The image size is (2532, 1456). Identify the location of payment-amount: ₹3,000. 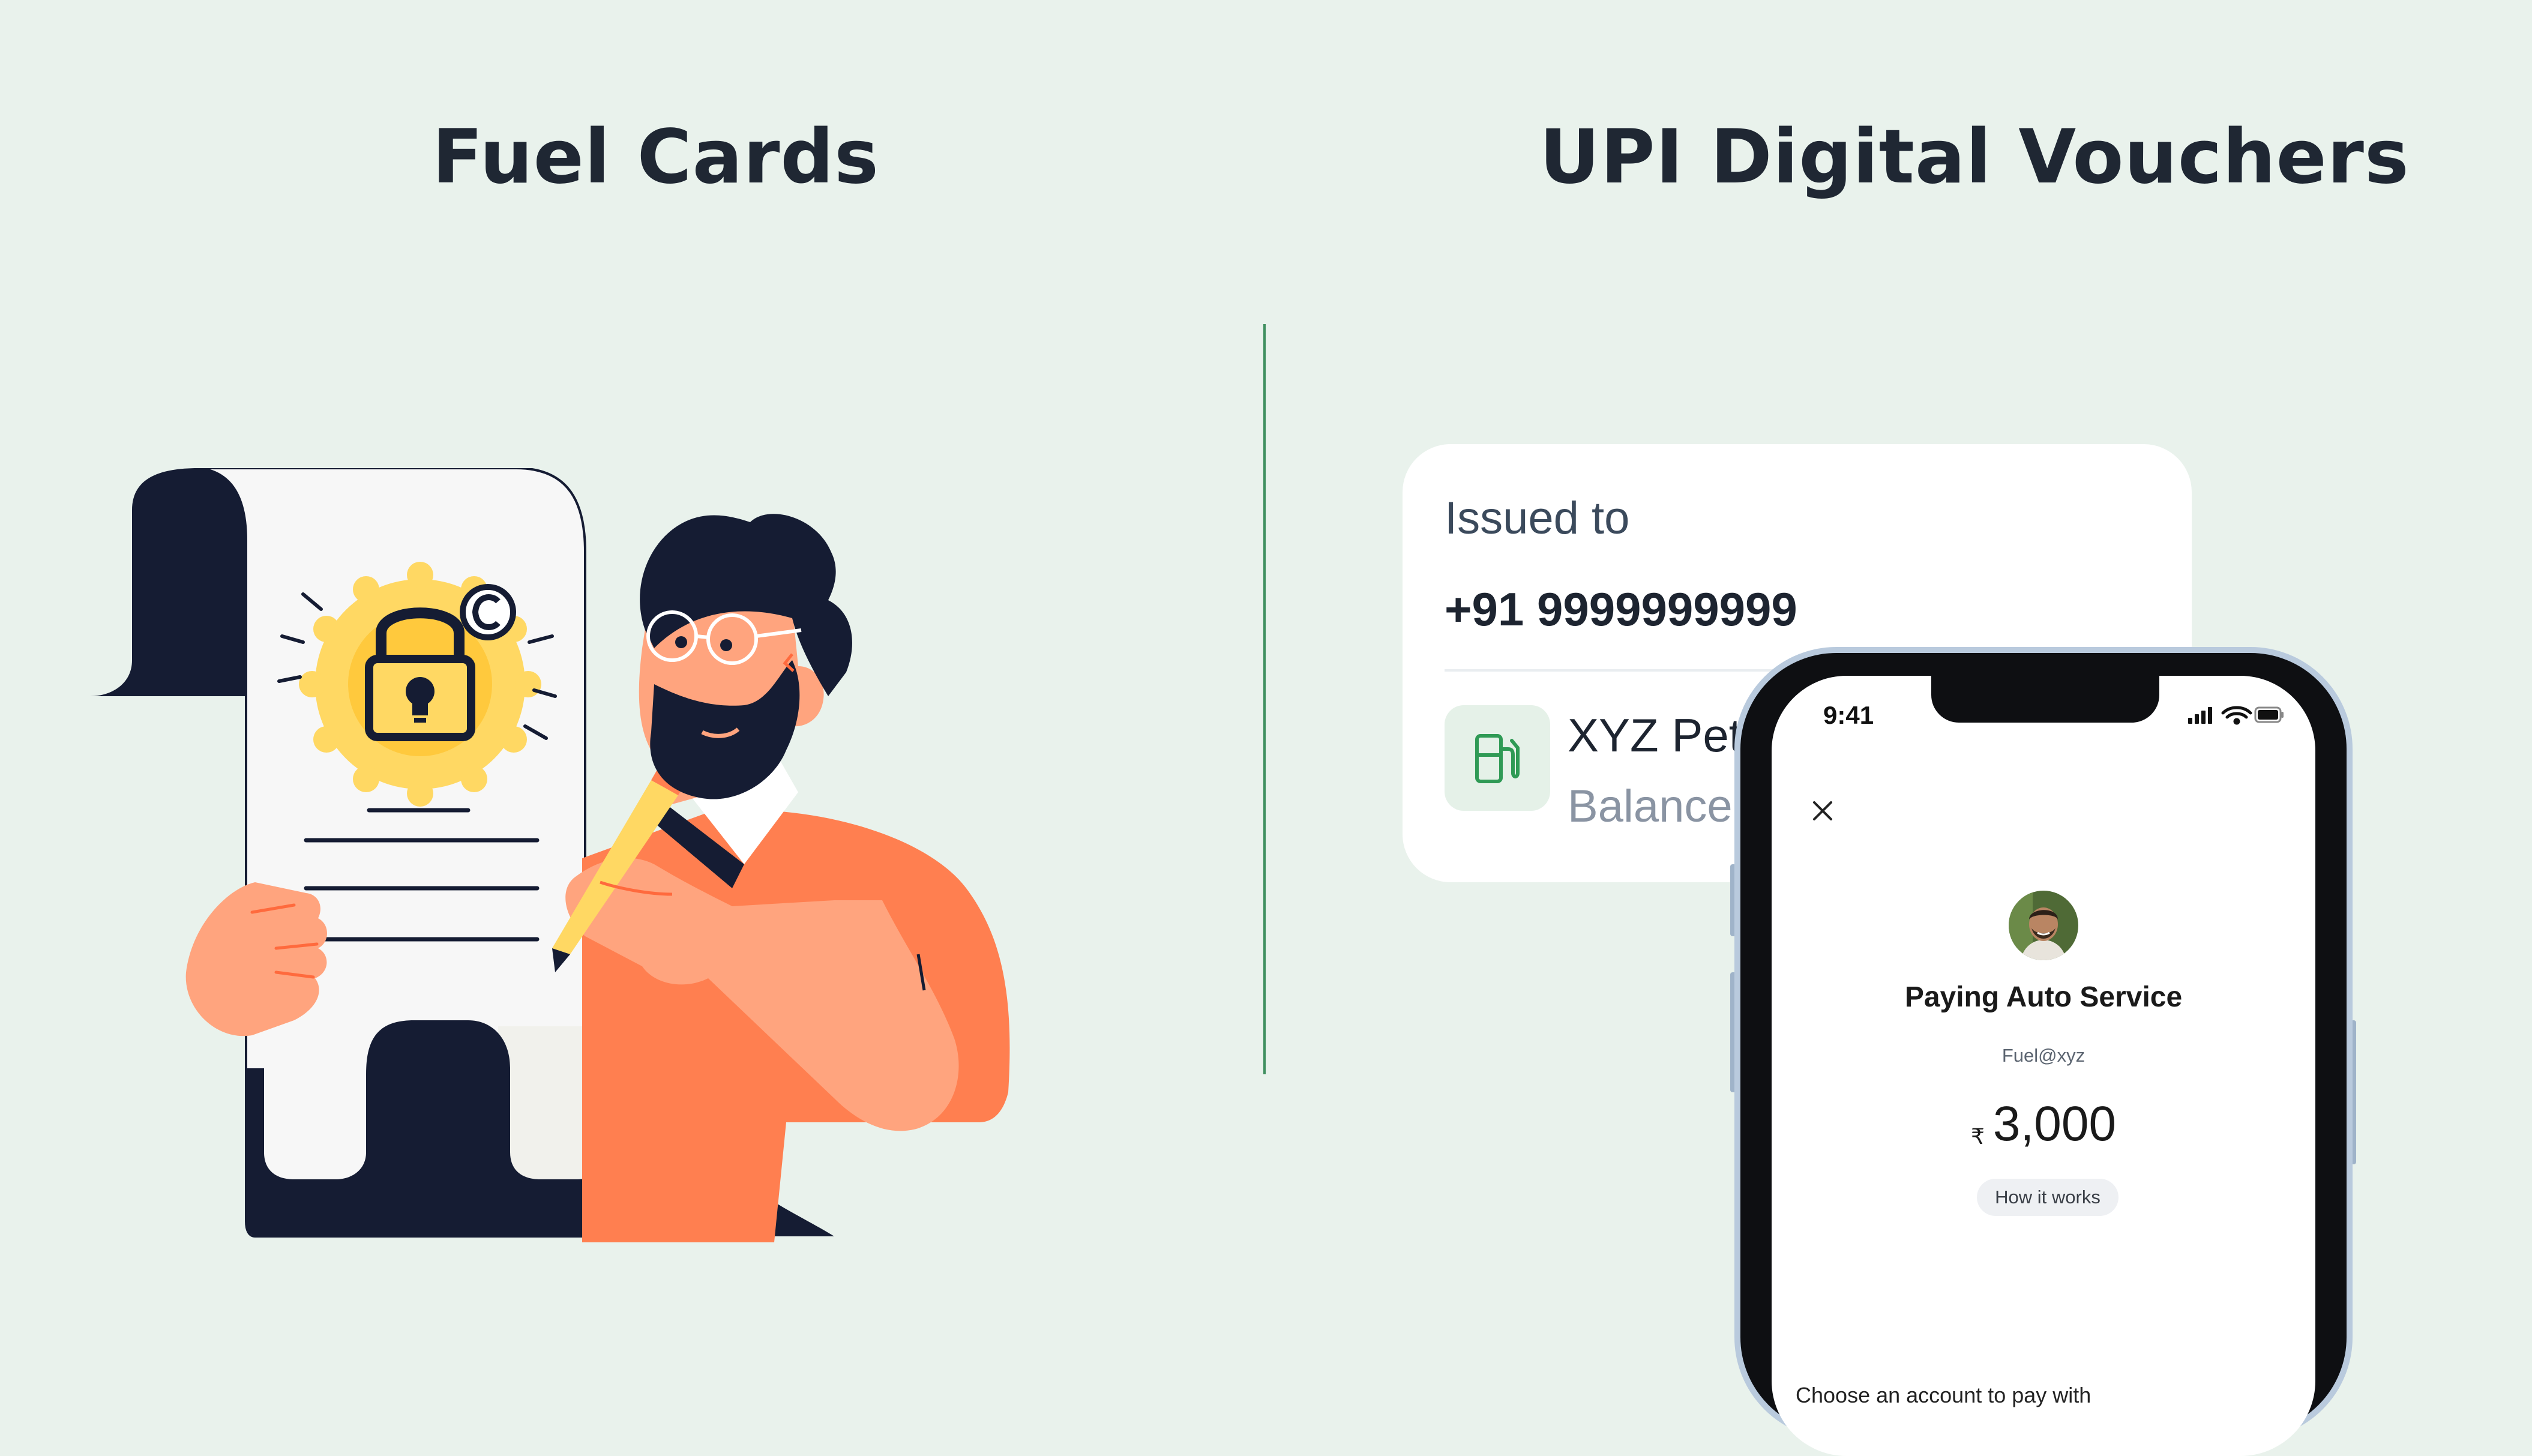
(2043, 1124).